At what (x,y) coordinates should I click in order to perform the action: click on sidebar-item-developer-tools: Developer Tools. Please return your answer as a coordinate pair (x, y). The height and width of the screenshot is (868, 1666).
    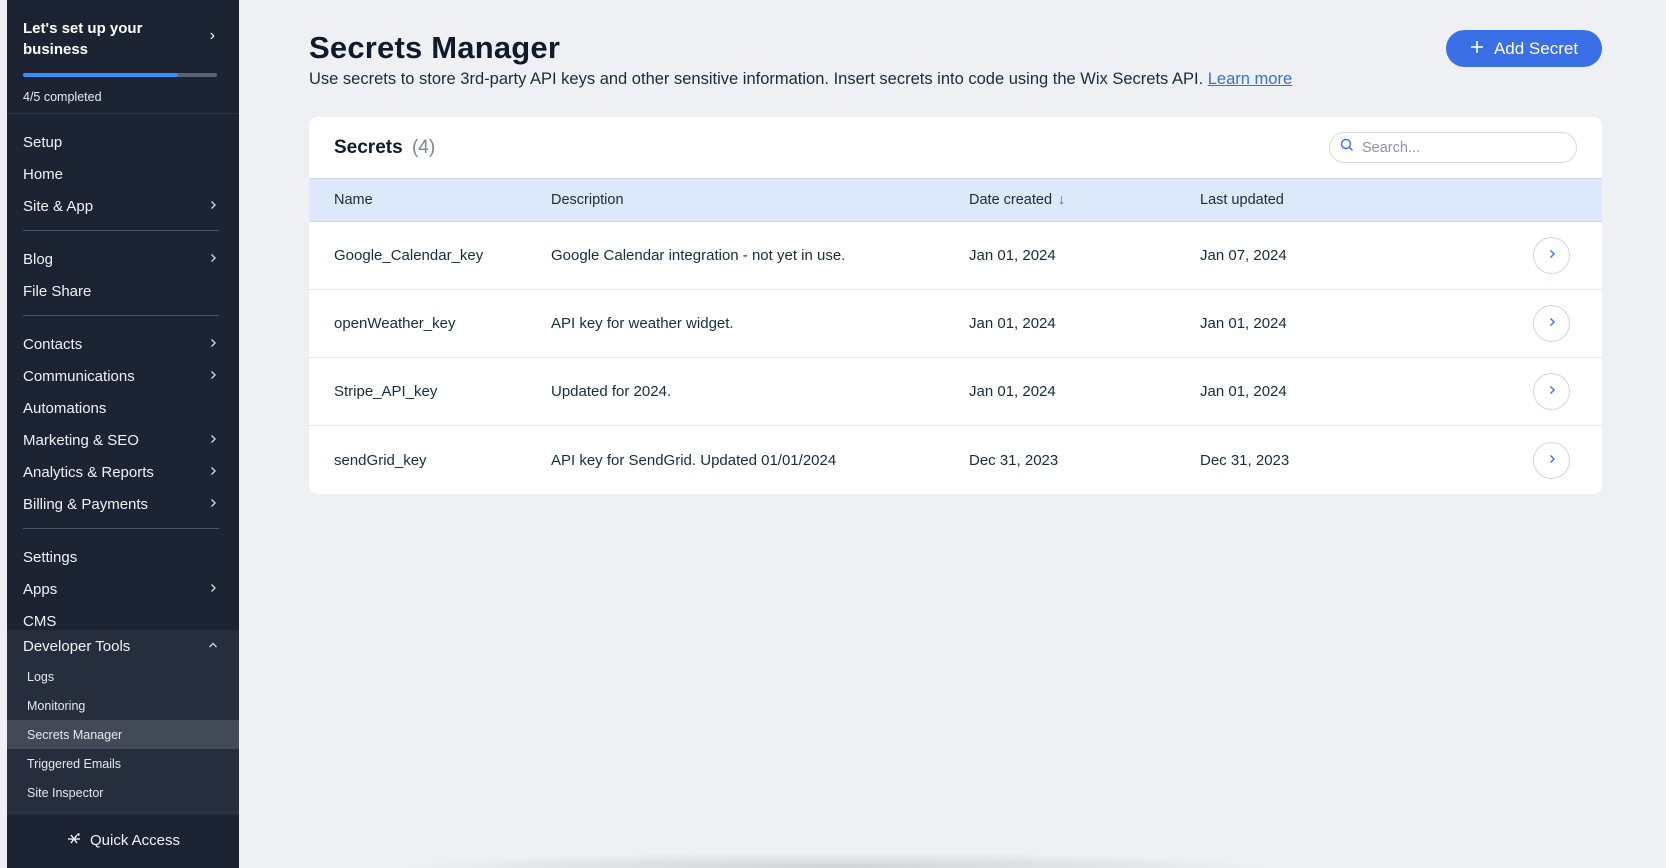
    Looking at the image, I should click on (123, 646).